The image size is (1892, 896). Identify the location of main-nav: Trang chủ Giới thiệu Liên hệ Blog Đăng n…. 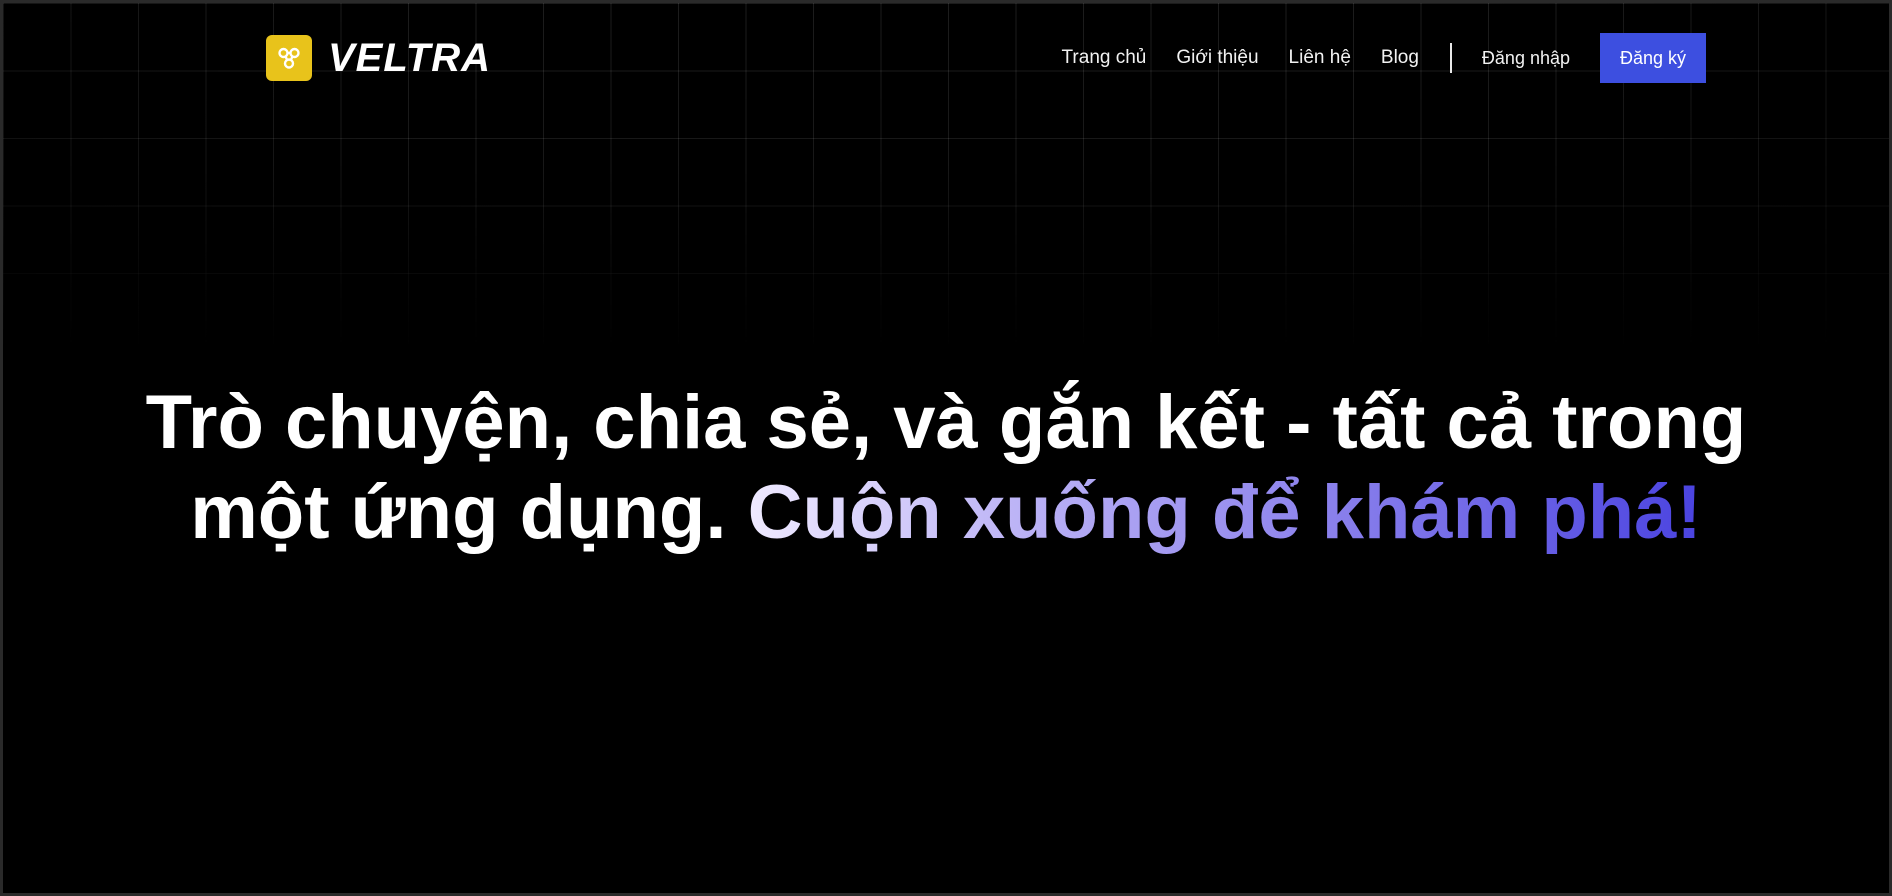
(1384, 58).